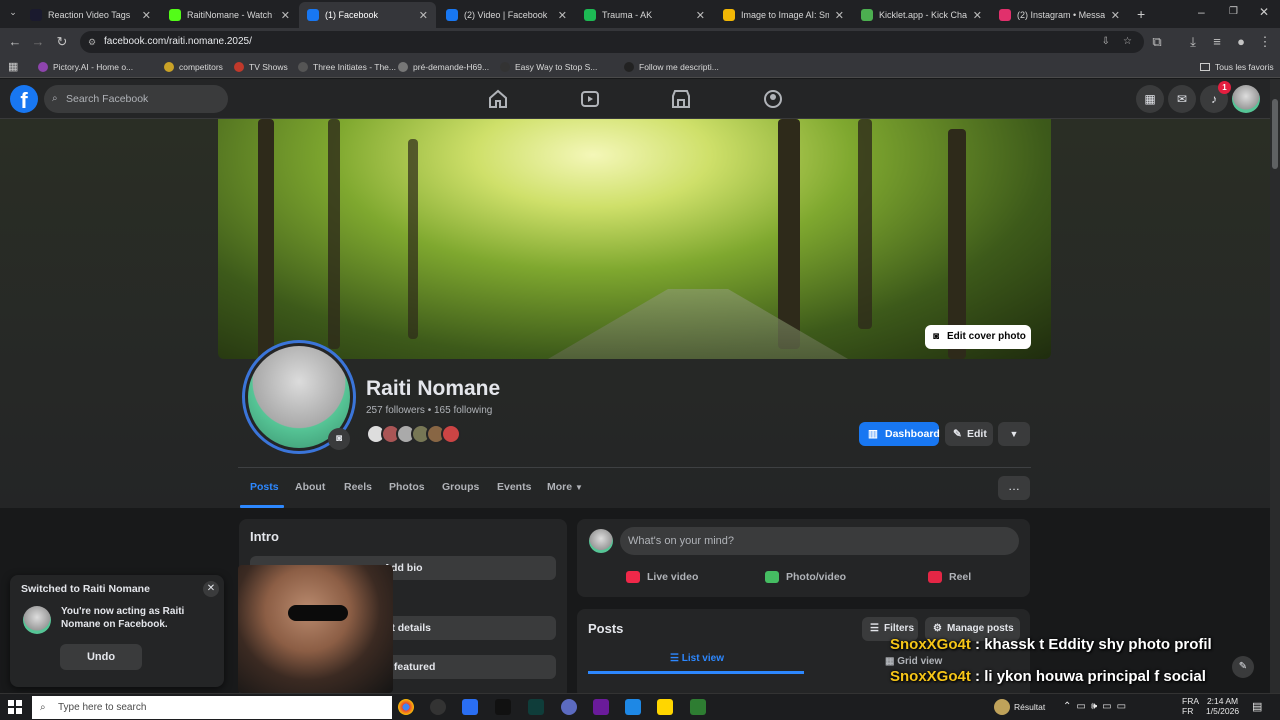 This screenshot has height=720, width=1280. What do you see at coordinates (503, 707) in the screenshot?
I see `tiktok-icon` at bounding box center [503, 707].